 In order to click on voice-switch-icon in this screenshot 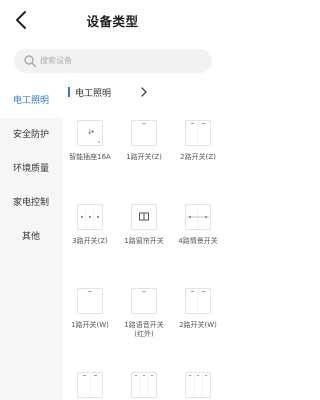, I will do `click(144, 301)`.